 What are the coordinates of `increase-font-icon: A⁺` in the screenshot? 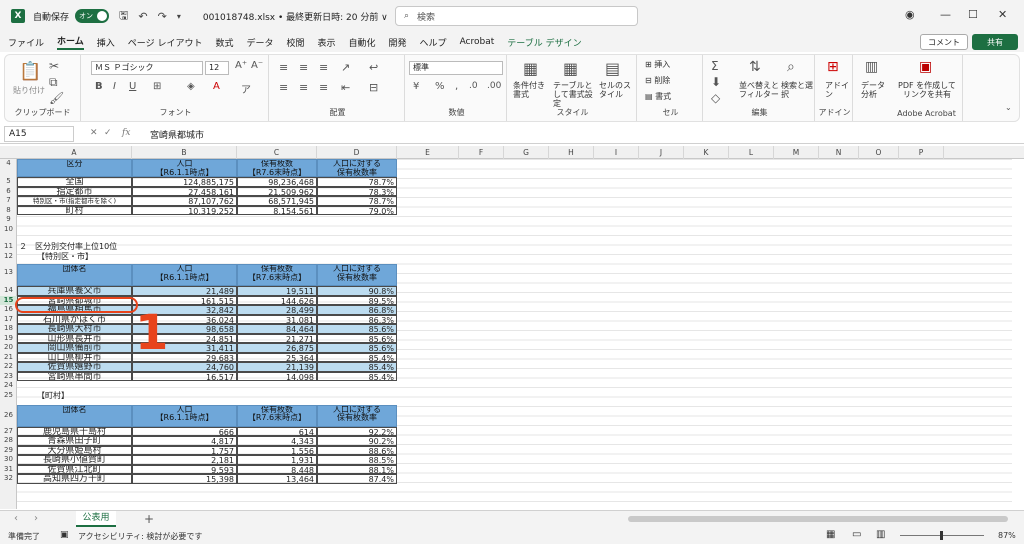 It's located at (241, 65).